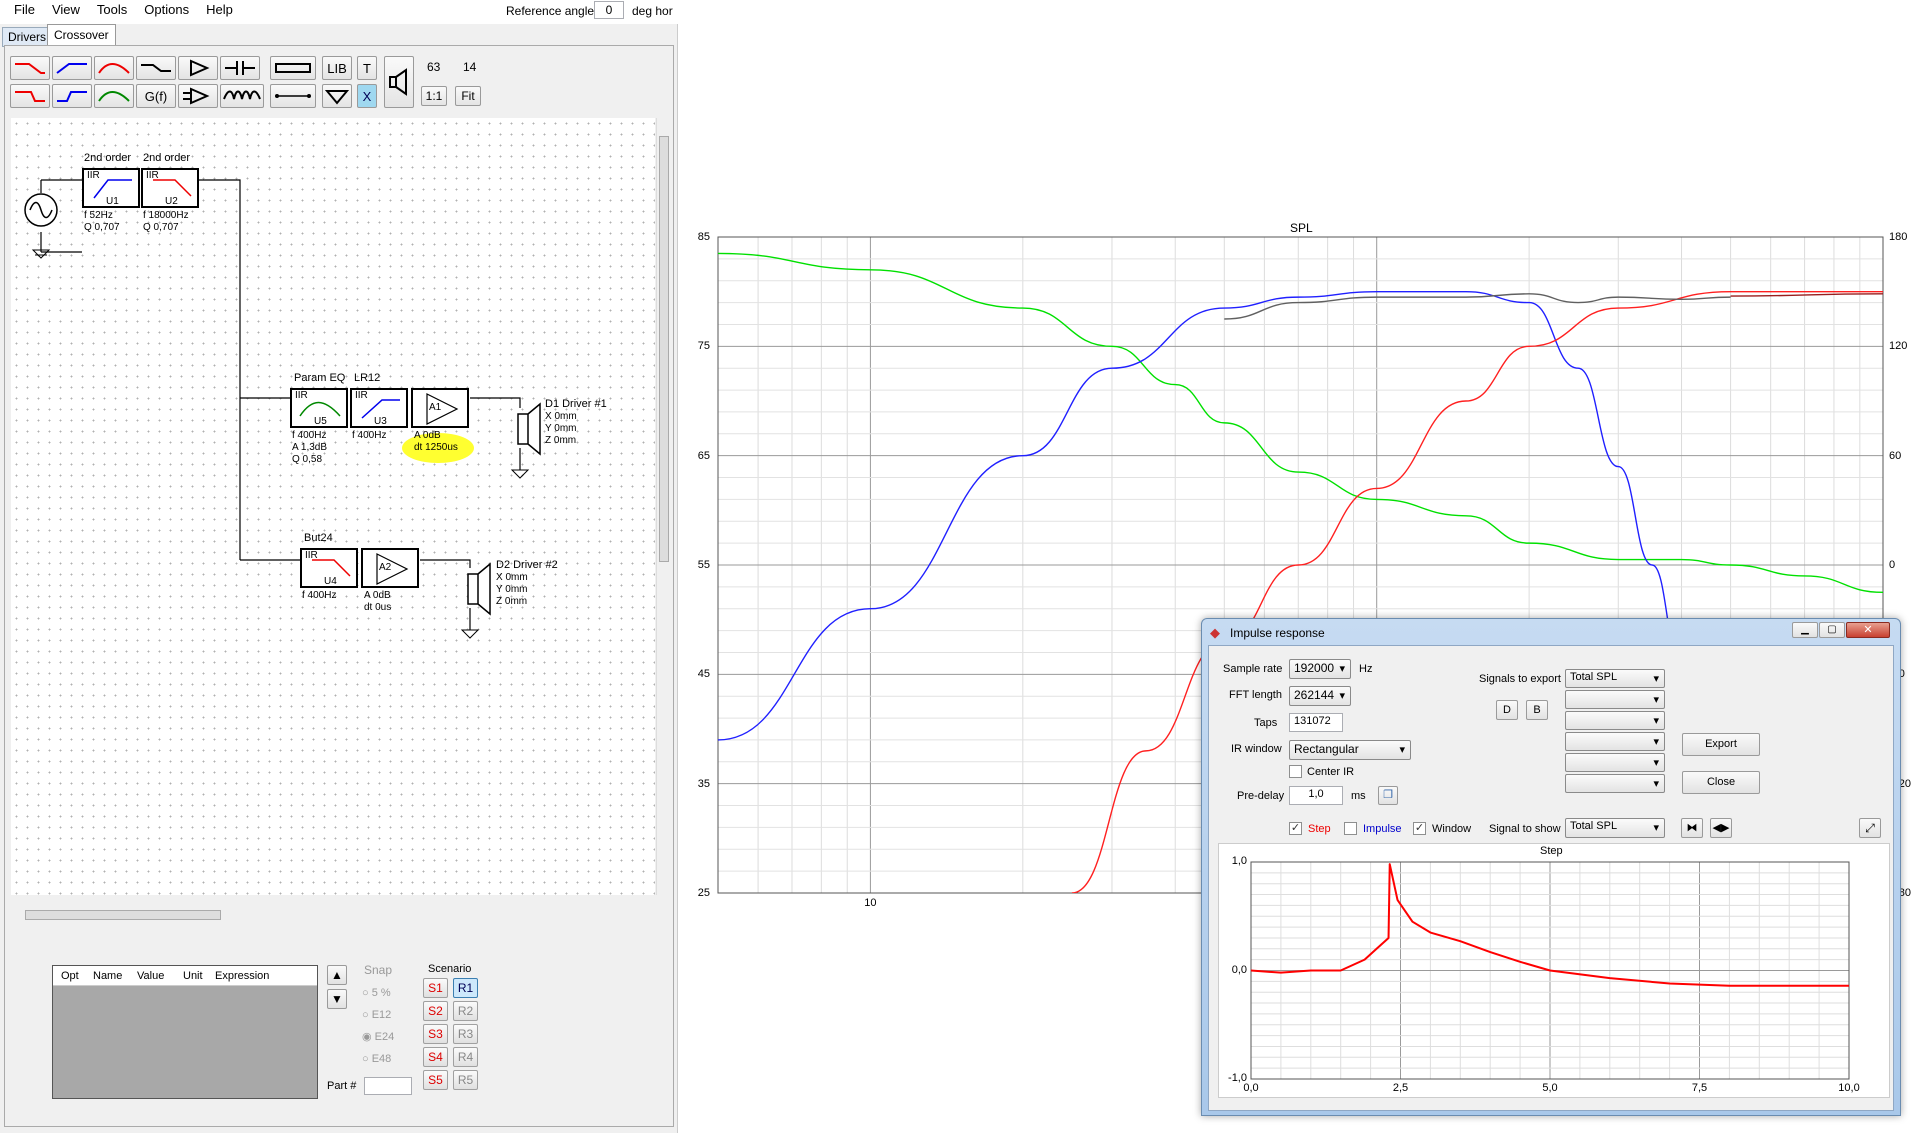  What do you see at coordinates (1550, 1088) in the screenshot?
I see `step-x-tick-label: 5,0` at bounding box center [1550, 1088].